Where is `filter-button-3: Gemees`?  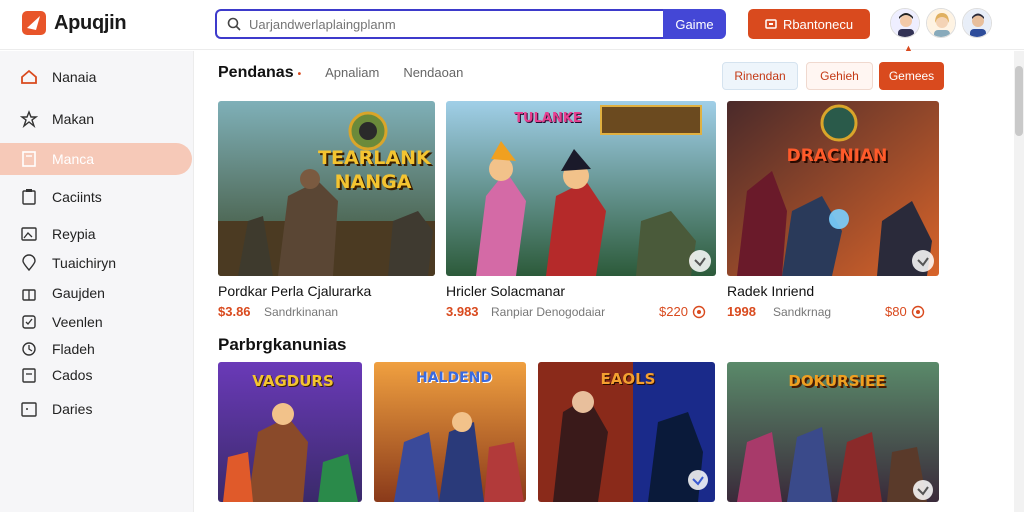
filter-button-3: Gemees is located at coordinates (911, 76).